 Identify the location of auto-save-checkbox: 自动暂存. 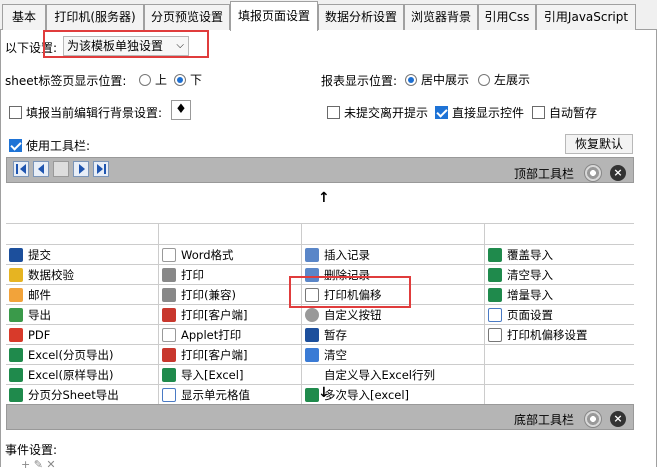
(564, 112).